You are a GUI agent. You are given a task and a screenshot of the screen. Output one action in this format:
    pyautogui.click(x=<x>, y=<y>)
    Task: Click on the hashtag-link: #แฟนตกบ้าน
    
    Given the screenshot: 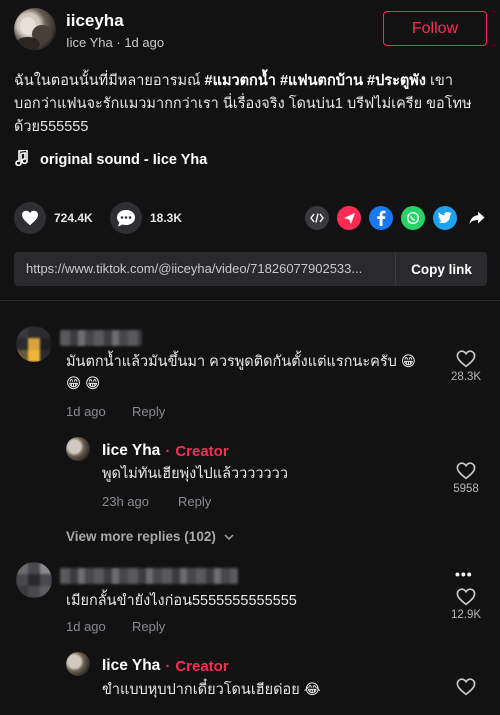 What is the action you would take?
    pyautogui.click(x=321, y=81)
    